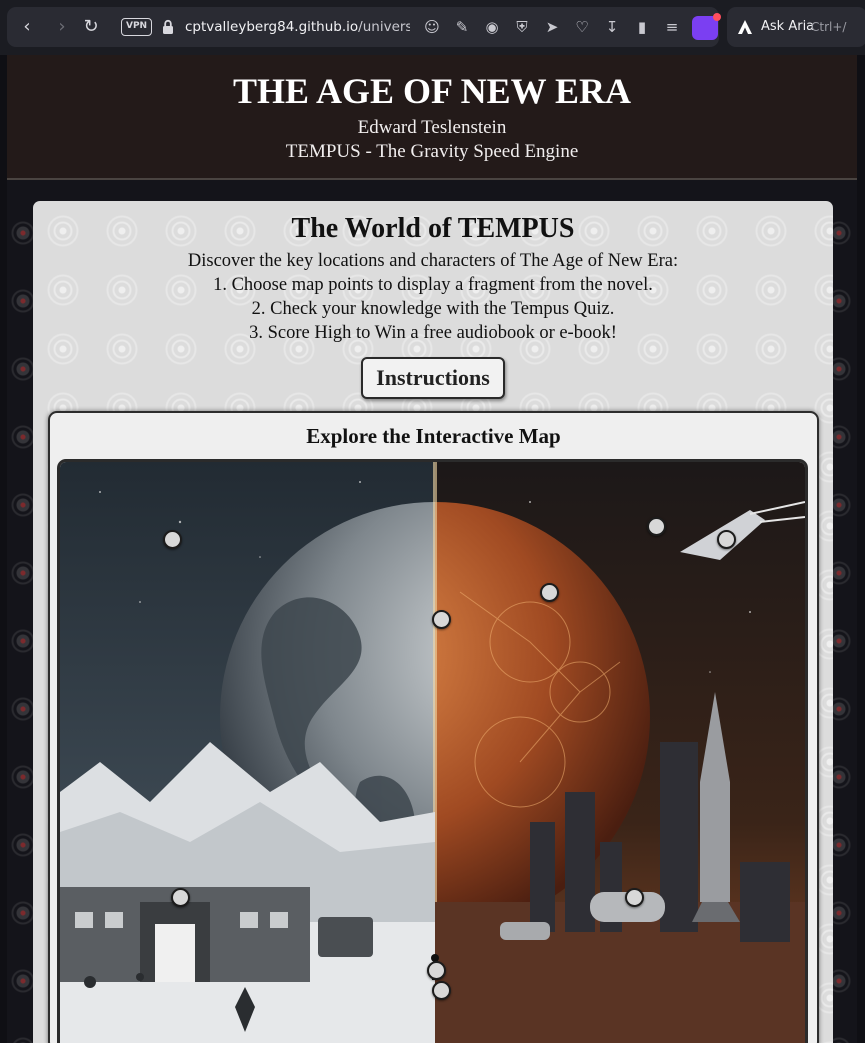 The width and height of the screenshot is (865, 1043). What do you see at coordinates (91, 27) in the screenshot?
I see `reload-icon: ↻` at bounding box center [91, 27].